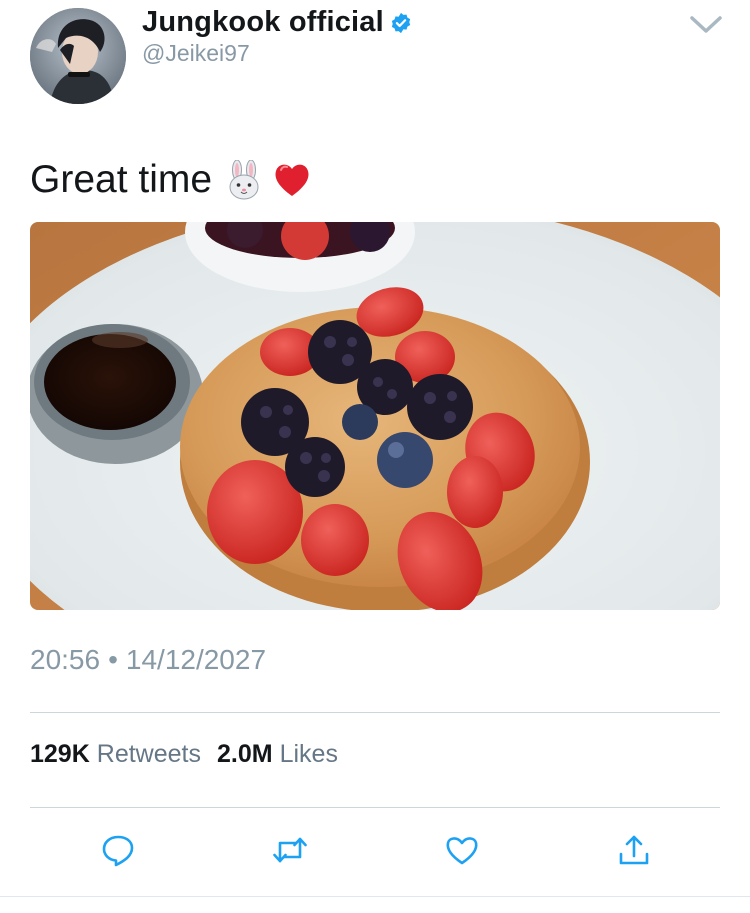 The width and height of the screenshot is (750, 913). I want to click on likes-count: 2.0M, so click(244, 753).